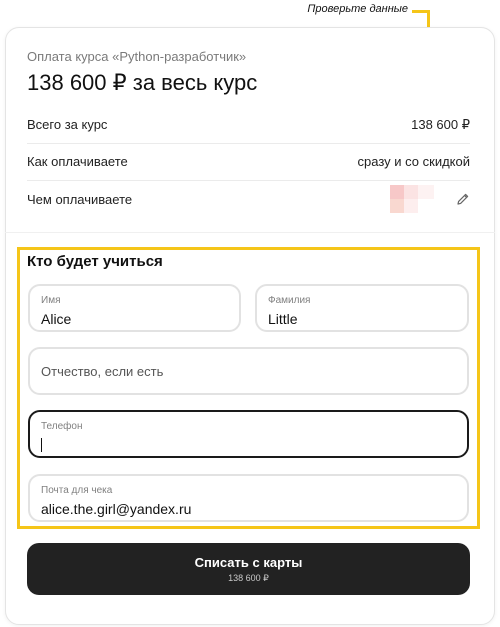  What do you see at coordinates (51, 300) in the screenshot?
I see `field-label: Имя` at bounding box center [51, 300].